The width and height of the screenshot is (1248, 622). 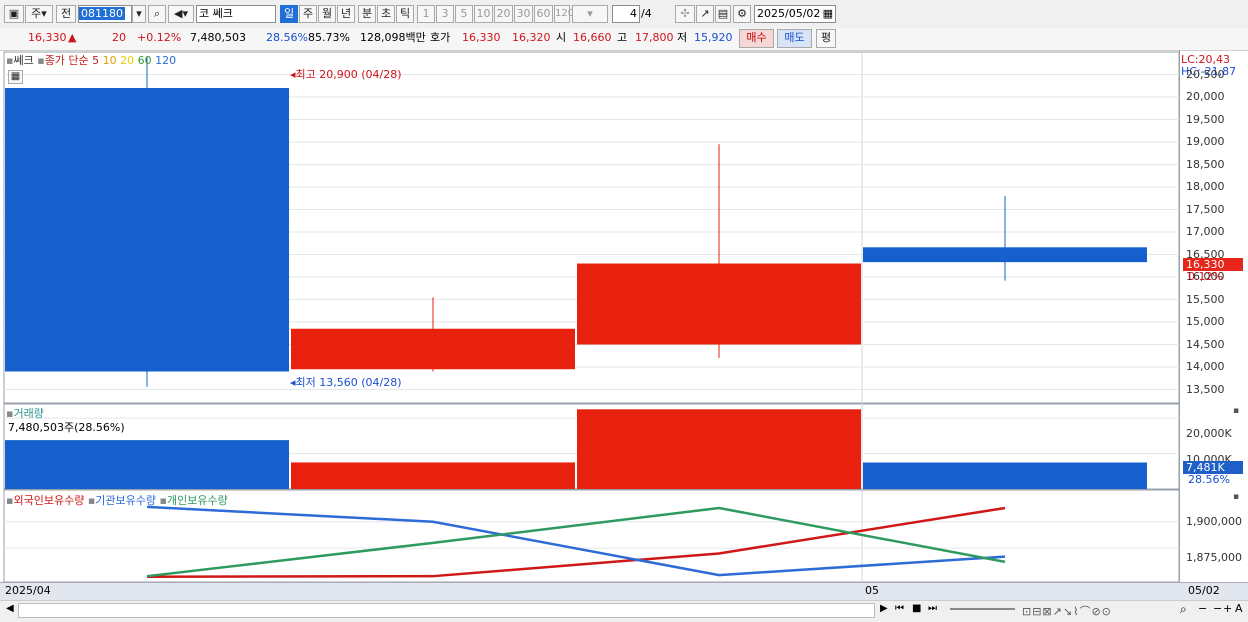 What do you see at coordinates (828, 14) in the screenshot?
I see `calendar-icon: ▦` at bounding box center [828, 14].